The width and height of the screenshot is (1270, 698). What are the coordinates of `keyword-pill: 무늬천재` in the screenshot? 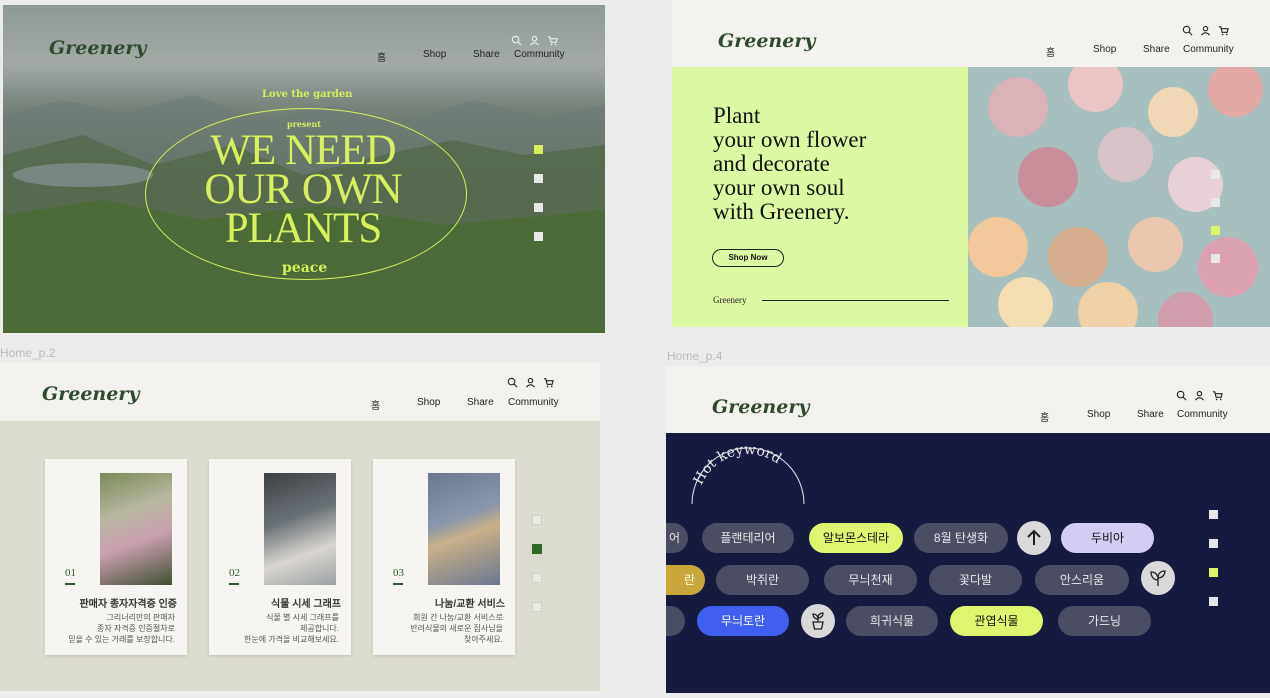 It's located at (870, 580).